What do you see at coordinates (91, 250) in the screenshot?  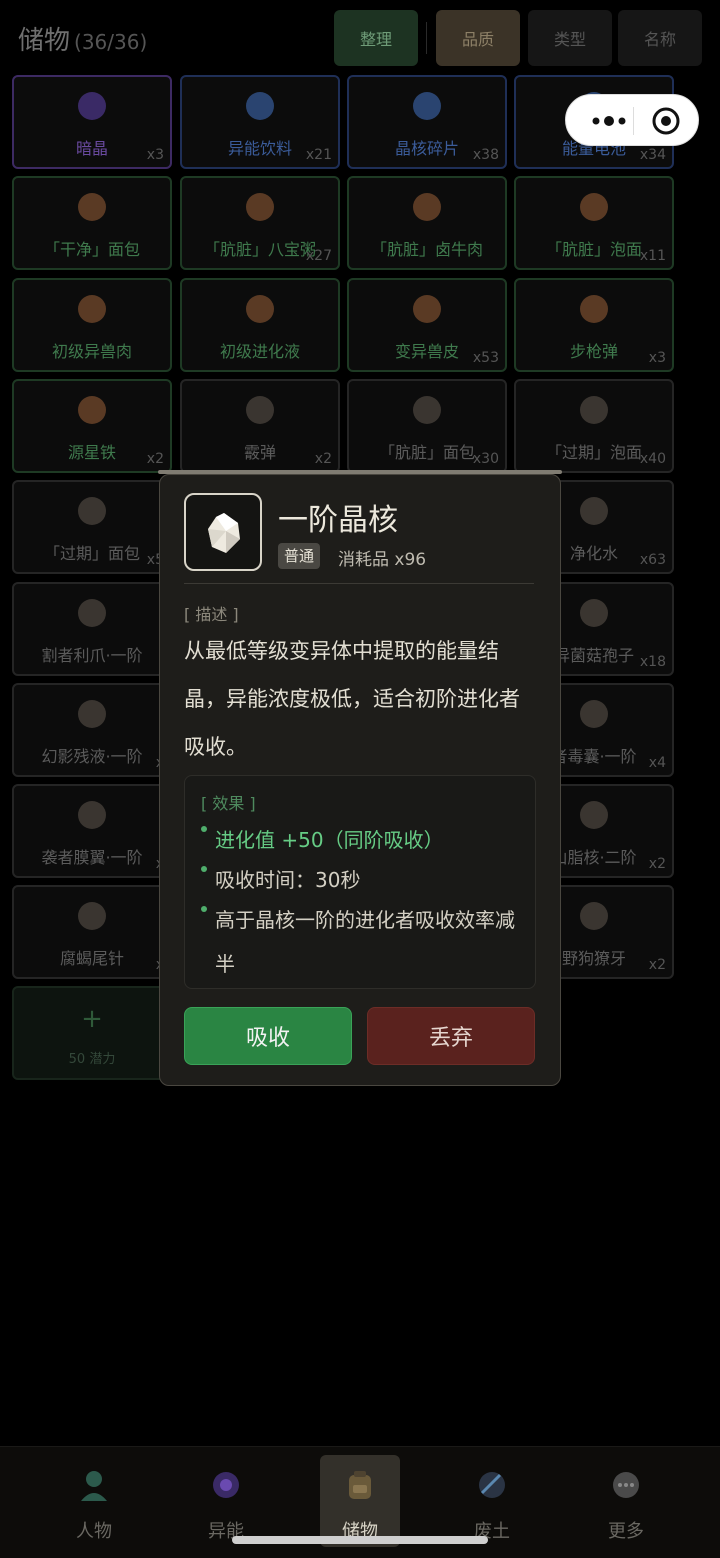 I see `item-name: 「干净」面包` at bounding box center [91, 250].